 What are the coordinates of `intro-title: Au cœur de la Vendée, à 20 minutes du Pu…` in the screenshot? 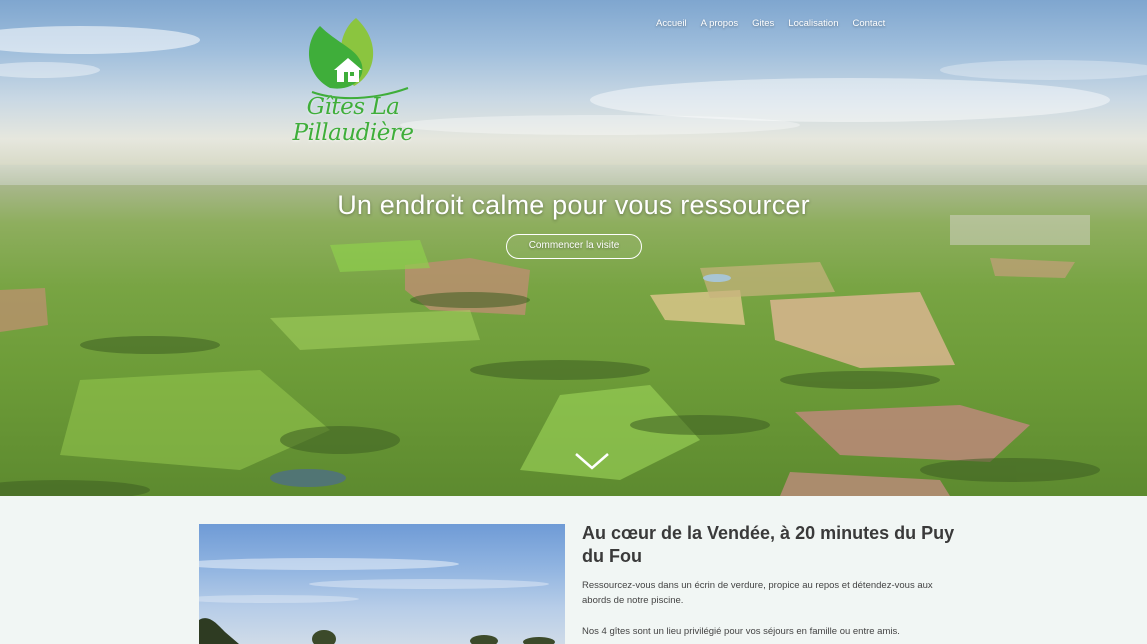 It's located at (768, 544).